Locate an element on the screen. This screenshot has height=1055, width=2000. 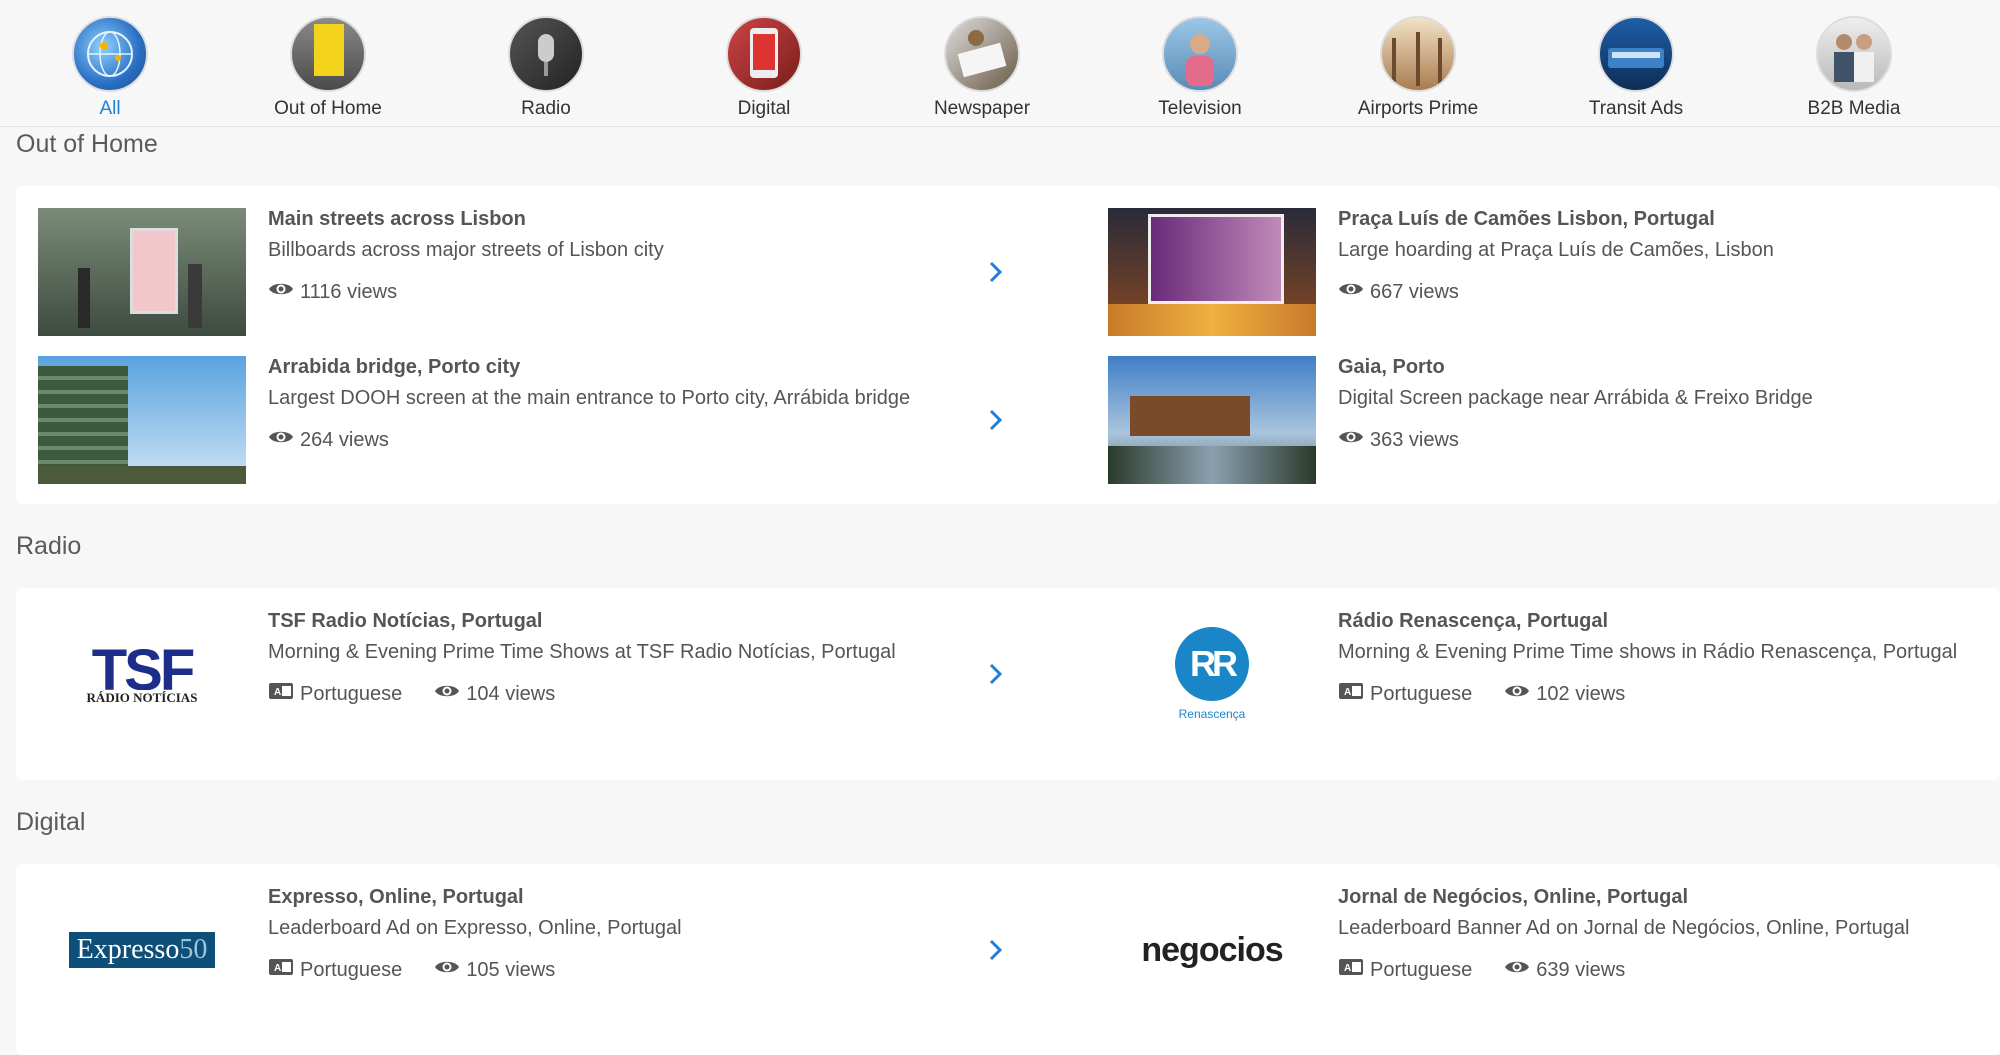
listing-title: Arrabida bridge, Porto city is located at coordinates (589, 367).